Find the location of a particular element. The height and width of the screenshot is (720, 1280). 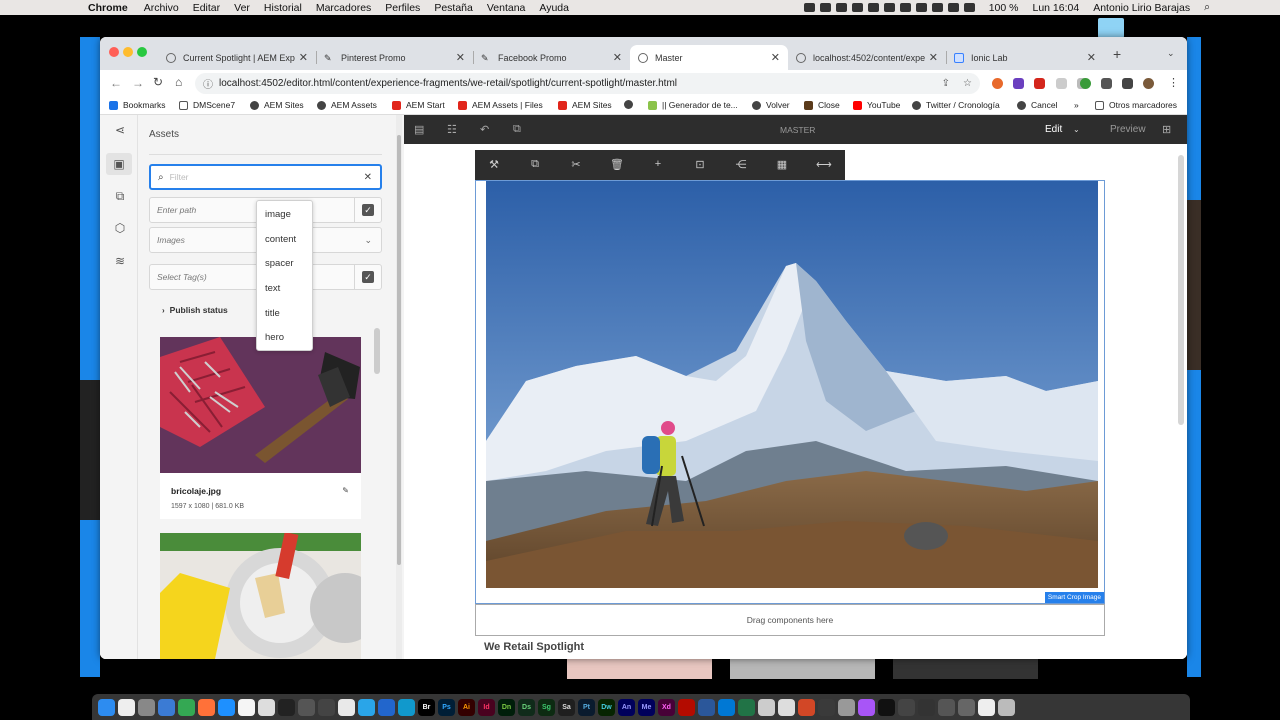

user-name: Antonio Lirio Barajas is located at coordinates (1141, 8).